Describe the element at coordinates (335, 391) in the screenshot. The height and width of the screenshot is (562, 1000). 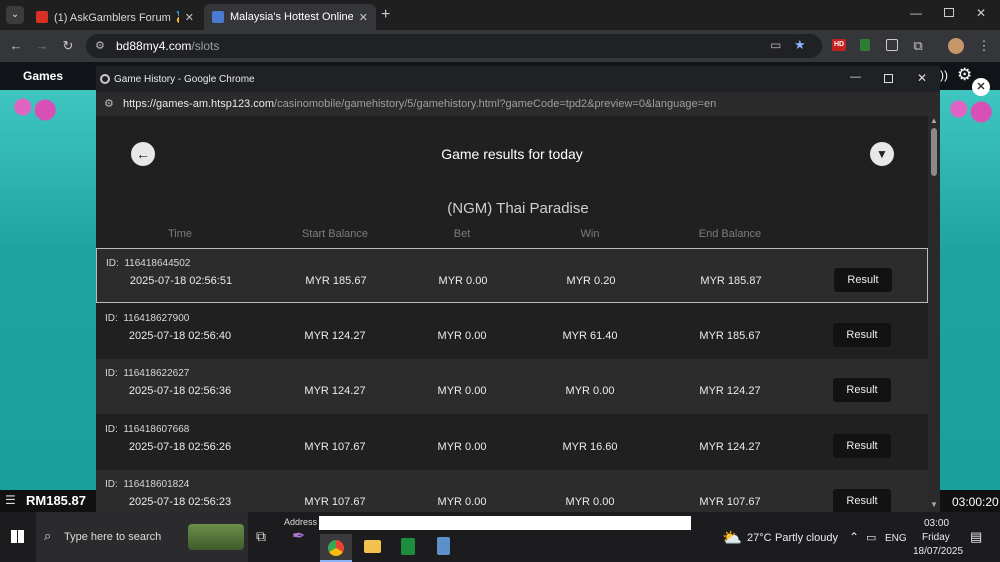
I see `row-start-balance: MYR 124.27` at that location.